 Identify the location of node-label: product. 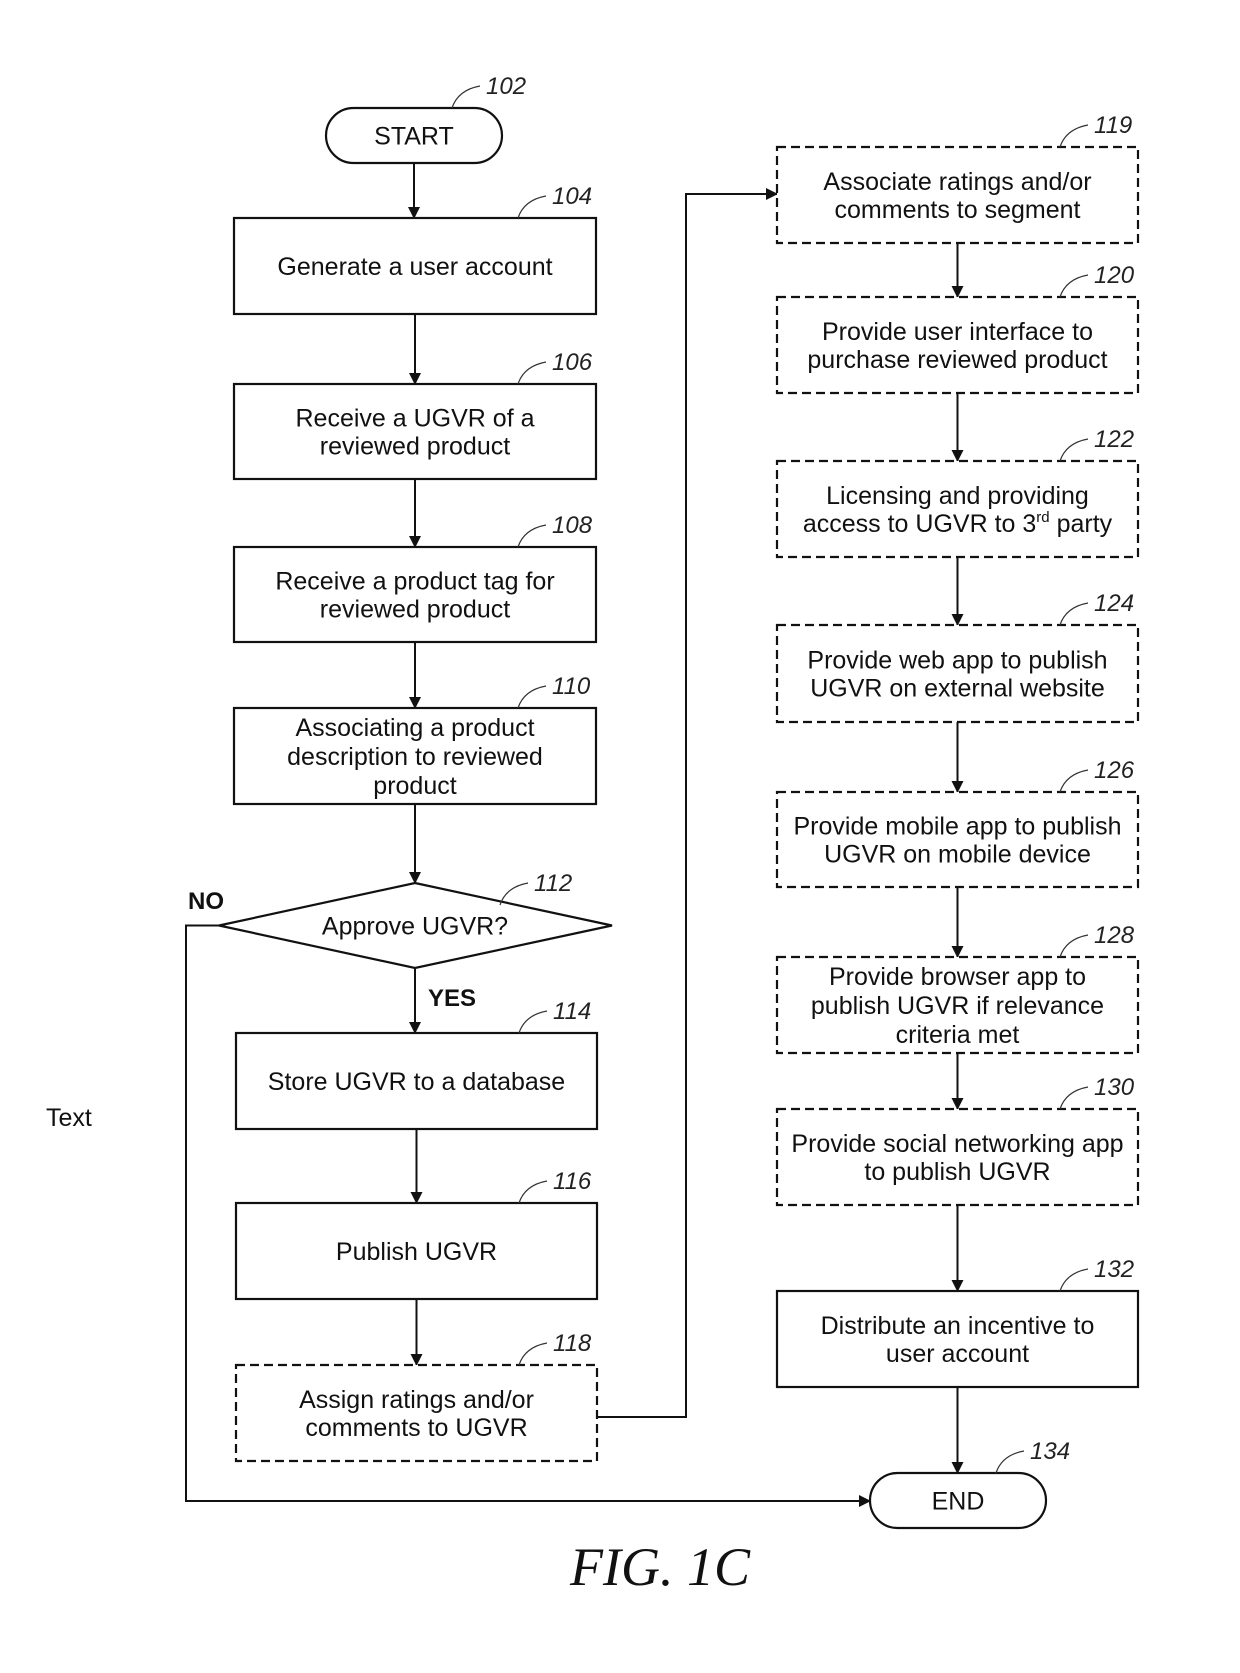
(414, 786).